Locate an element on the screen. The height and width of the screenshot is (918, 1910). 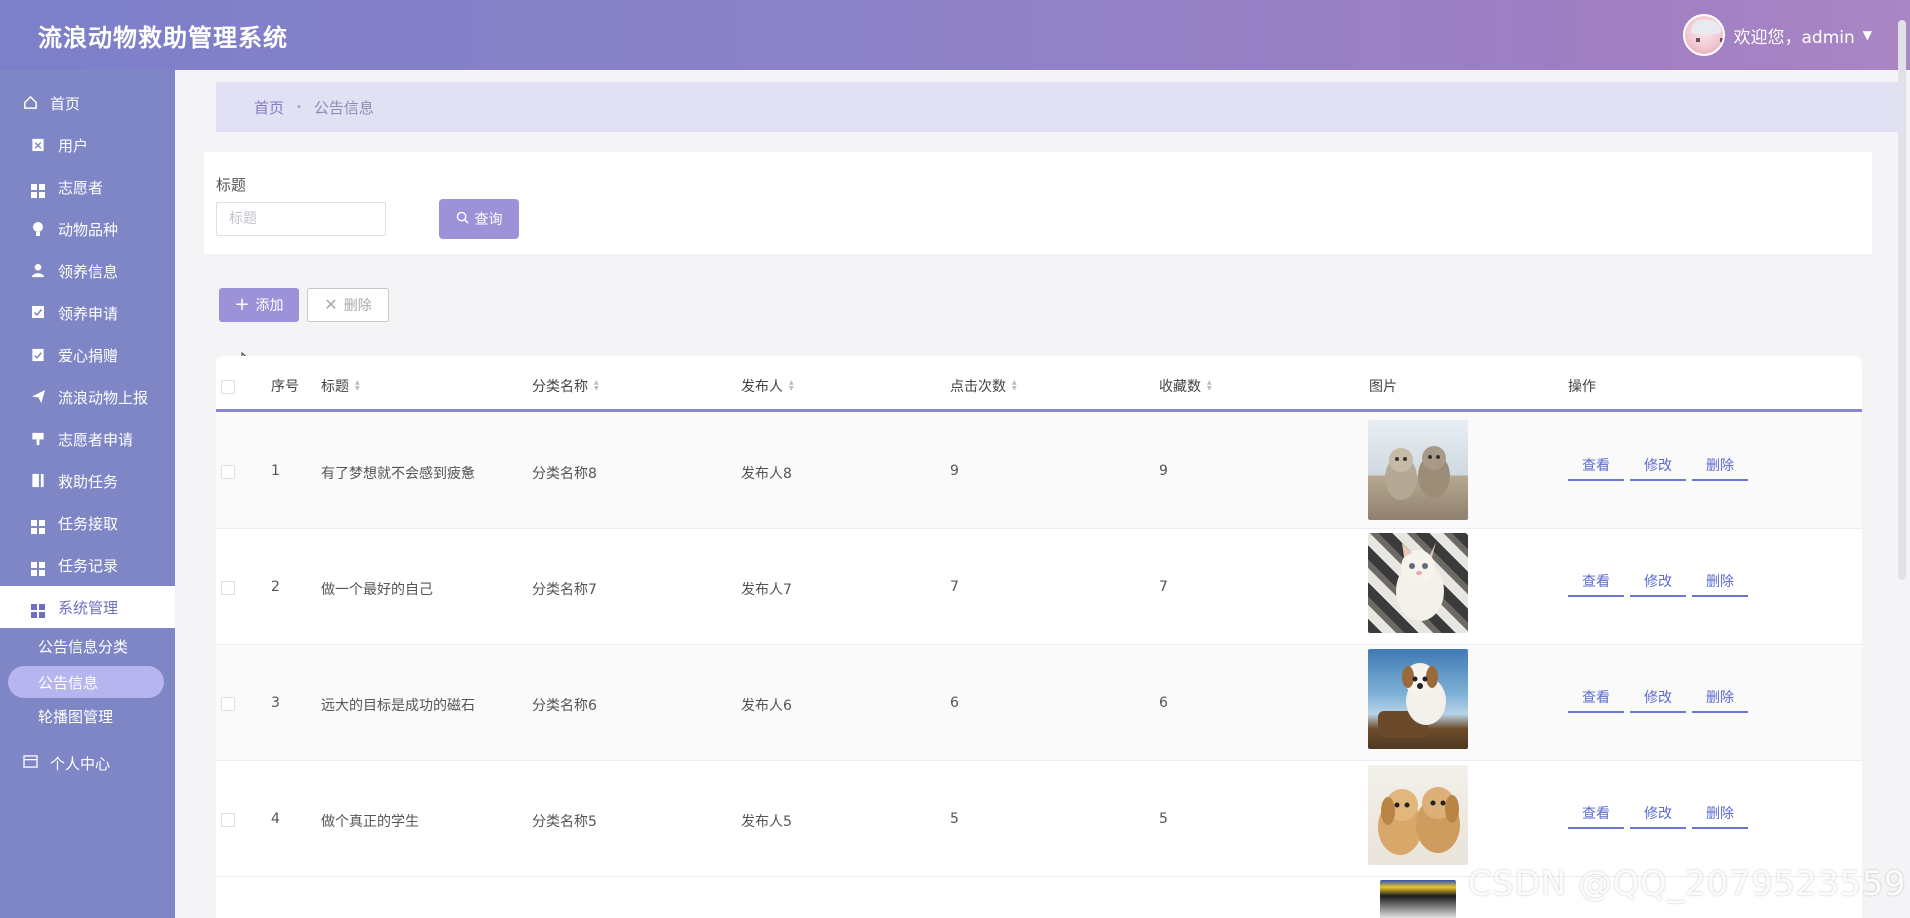
sidebar-item-task-records: 任务记录 is located at coordinates (87, 565).